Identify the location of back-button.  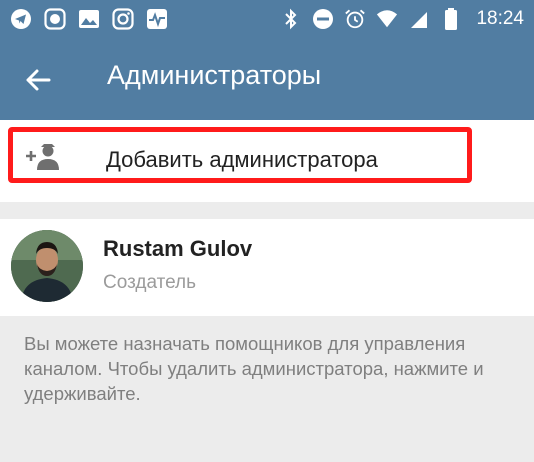
(38, 80).